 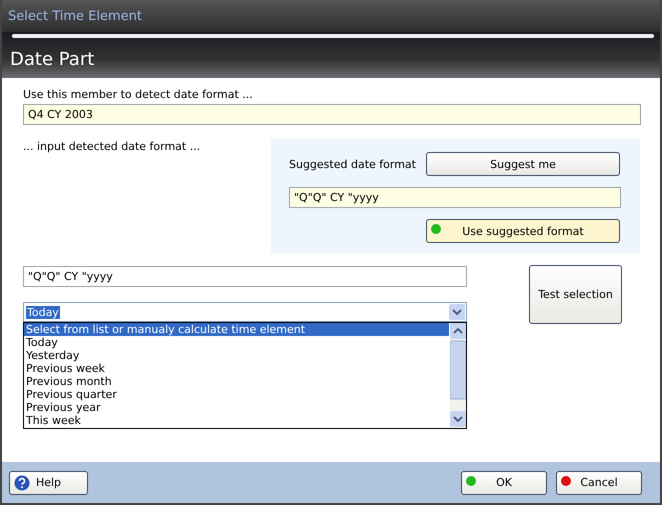 What do you see at coordinates (236, 355) in the screenshot?
I see `option-item: Yesterday` at bounding box center [236, 355].